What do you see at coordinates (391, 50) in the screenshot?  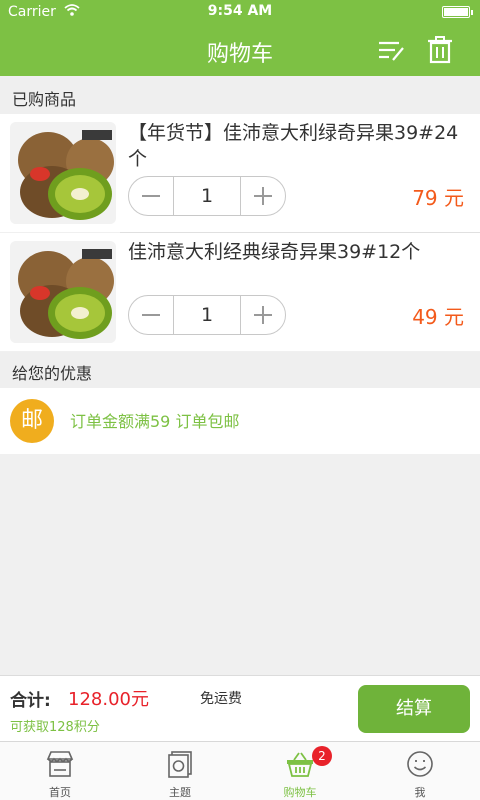 I see `edit-list-icon` at bounding box center [391, 50].